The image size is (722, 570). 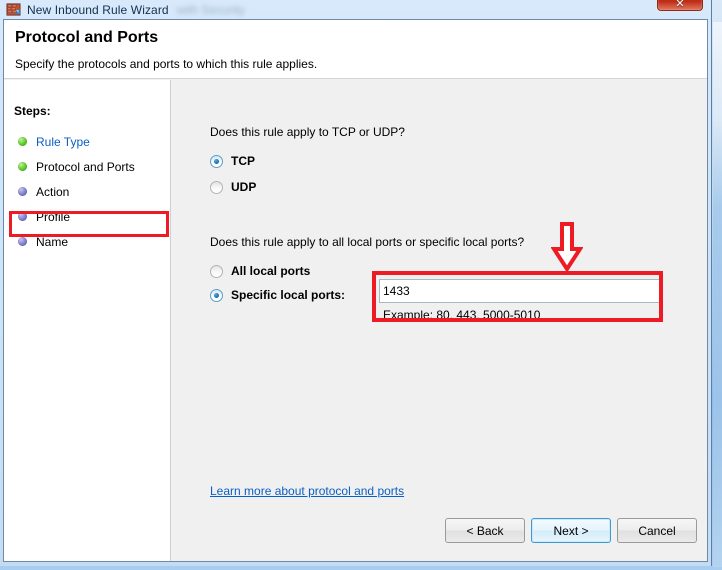 I want to click on radio-all-ports-indicator, so click(x=216, y=271).